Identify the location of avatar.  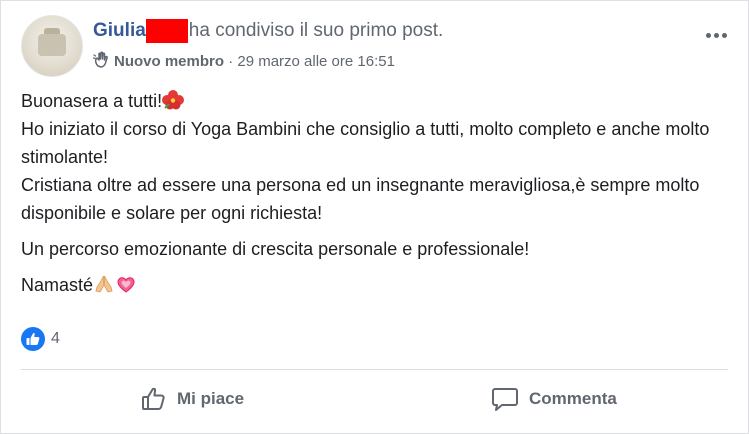
(52, 46).